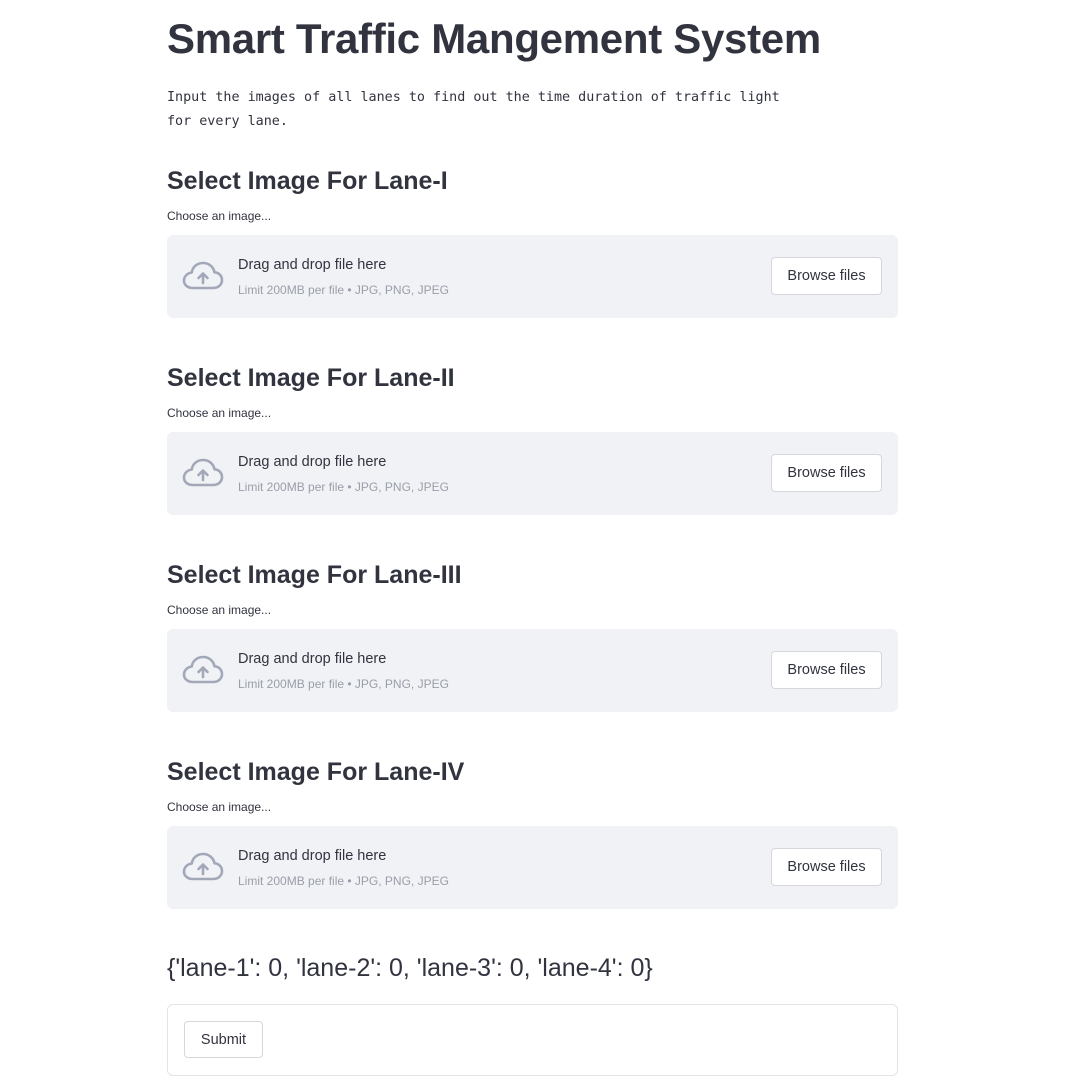 Image resolution: width=1080 pixels, height=1080 pixels. What do you see at coordinates (826, 670) in the screenshot?
I see `lane-3-browse-files-button: Browse files` at bounding box center [826, 670].